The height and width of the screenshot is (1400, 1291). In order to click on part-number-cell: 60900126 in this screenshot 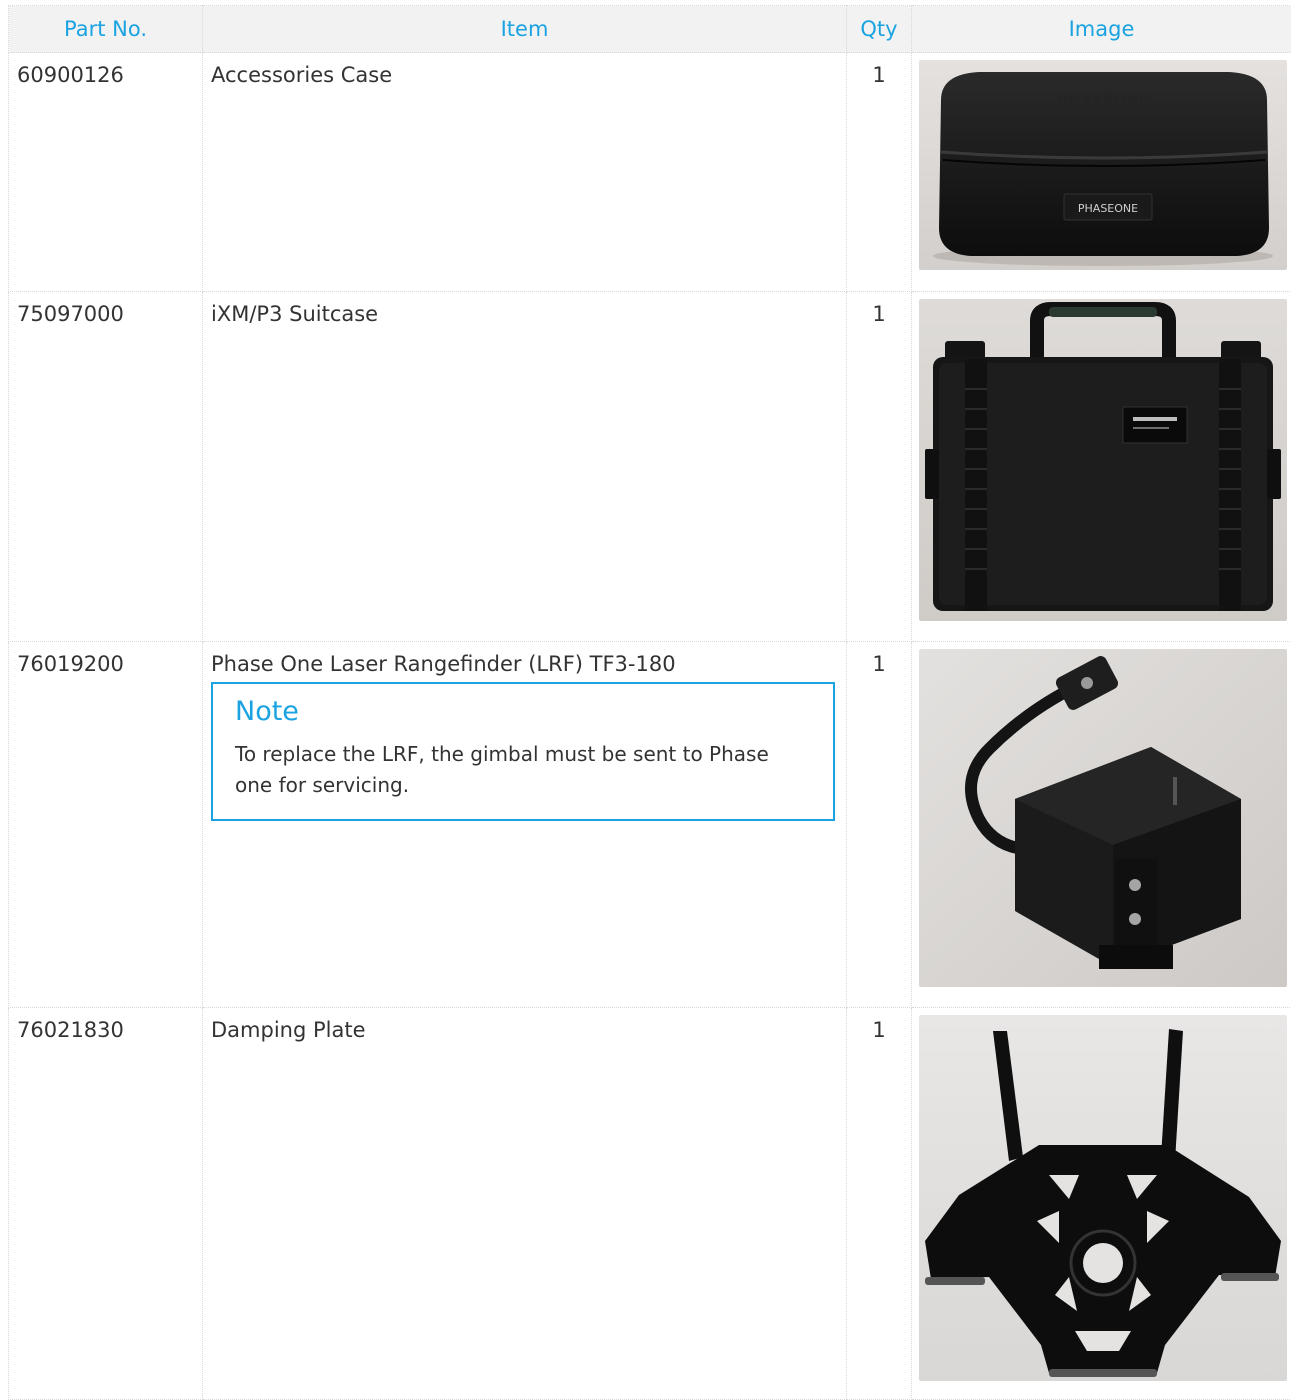, I will do `click(106, 172)`.